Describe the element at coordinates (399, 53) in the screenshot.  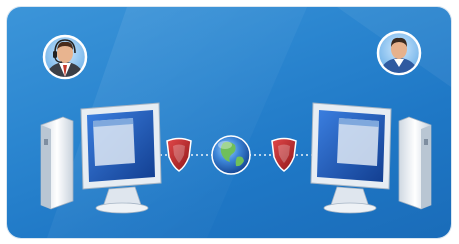
I see `customer-avatar-icon` at that location.